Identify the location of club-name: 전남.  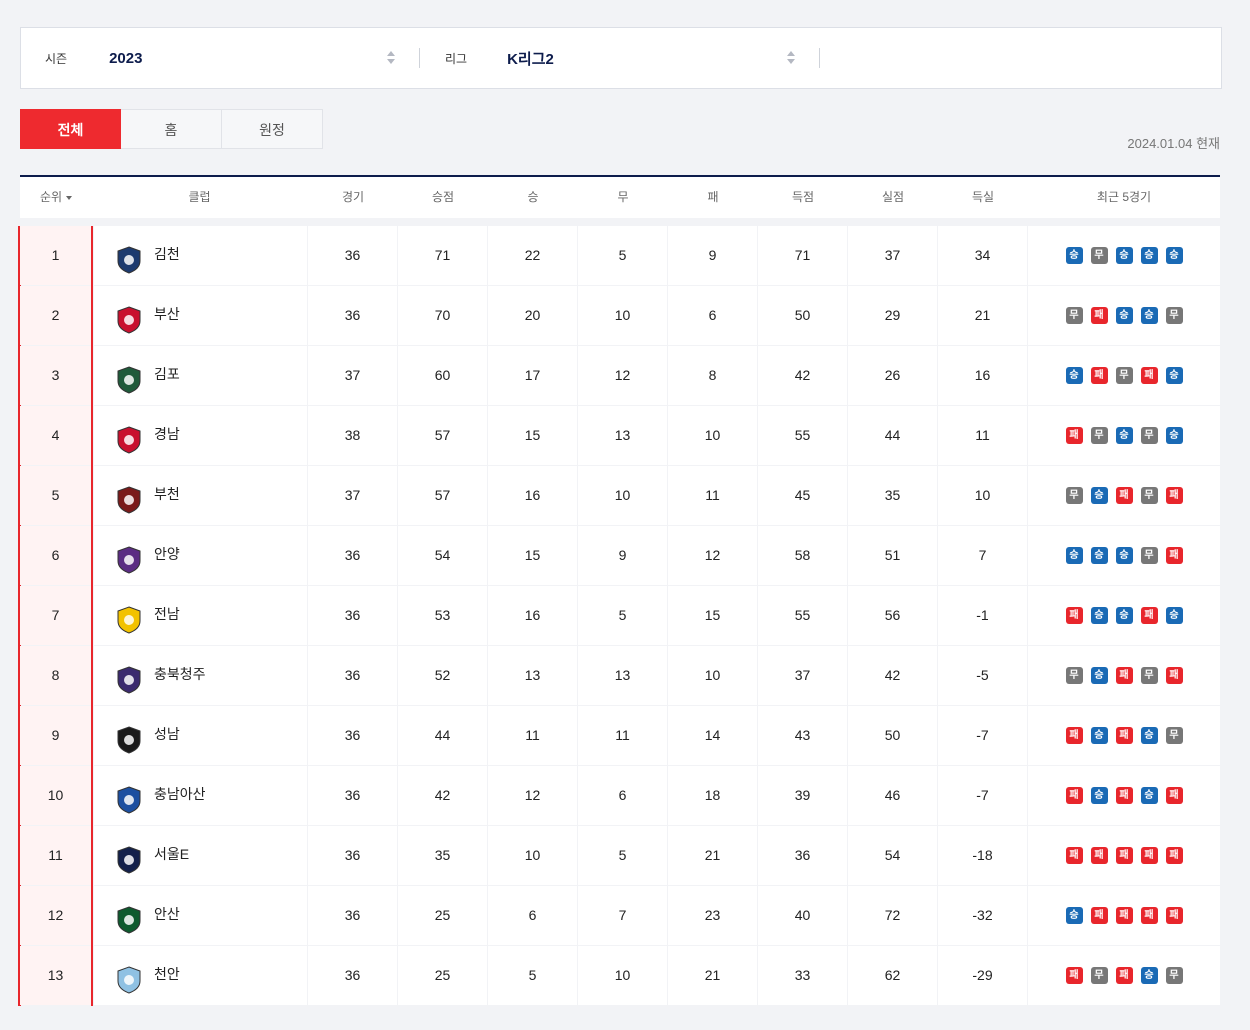
(167, 614).